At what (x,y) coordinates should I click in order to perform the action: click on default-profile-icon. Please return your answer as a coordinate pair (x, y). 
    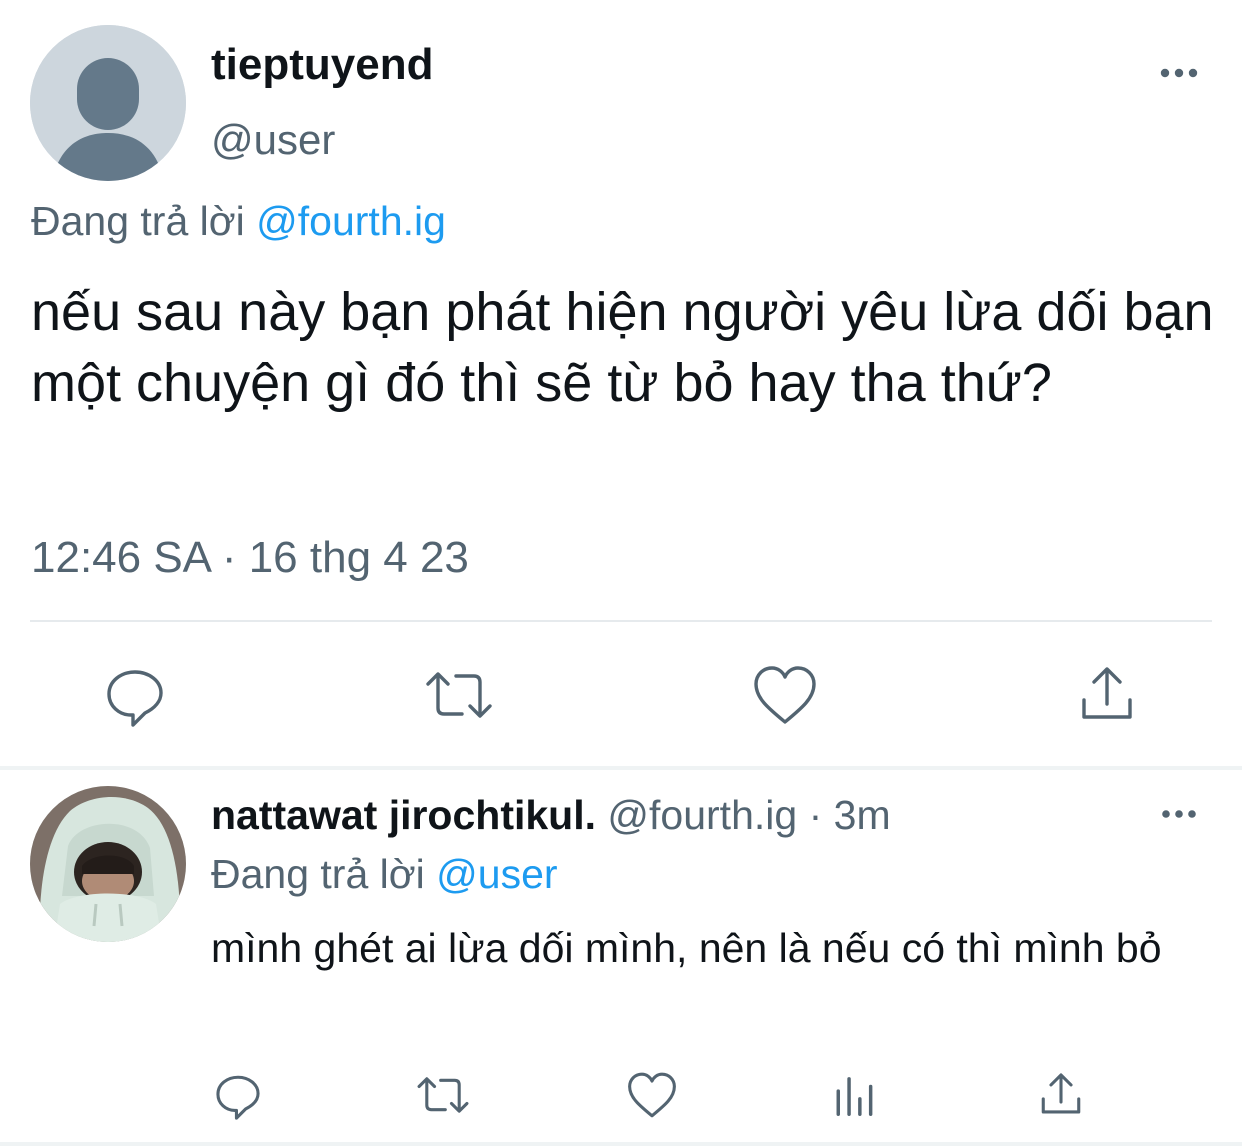
    Looking at the image, I should click on (108, 103).